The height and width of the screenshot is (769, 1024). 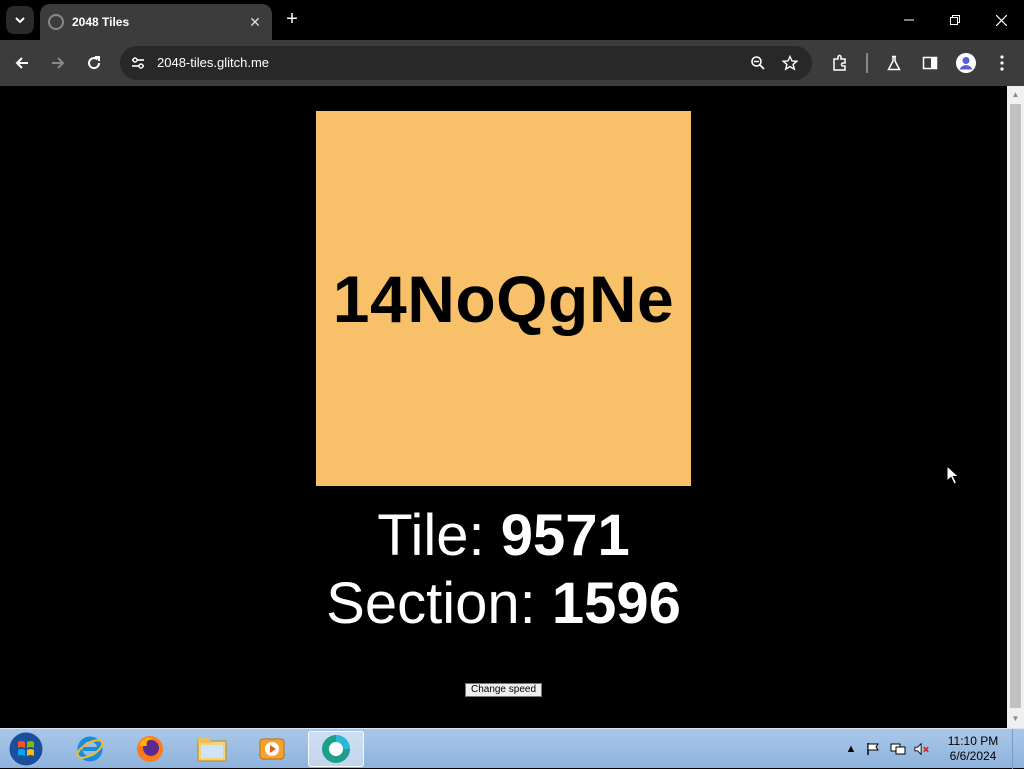 I want to click on firefox-icon, so click(x=150, y=749).